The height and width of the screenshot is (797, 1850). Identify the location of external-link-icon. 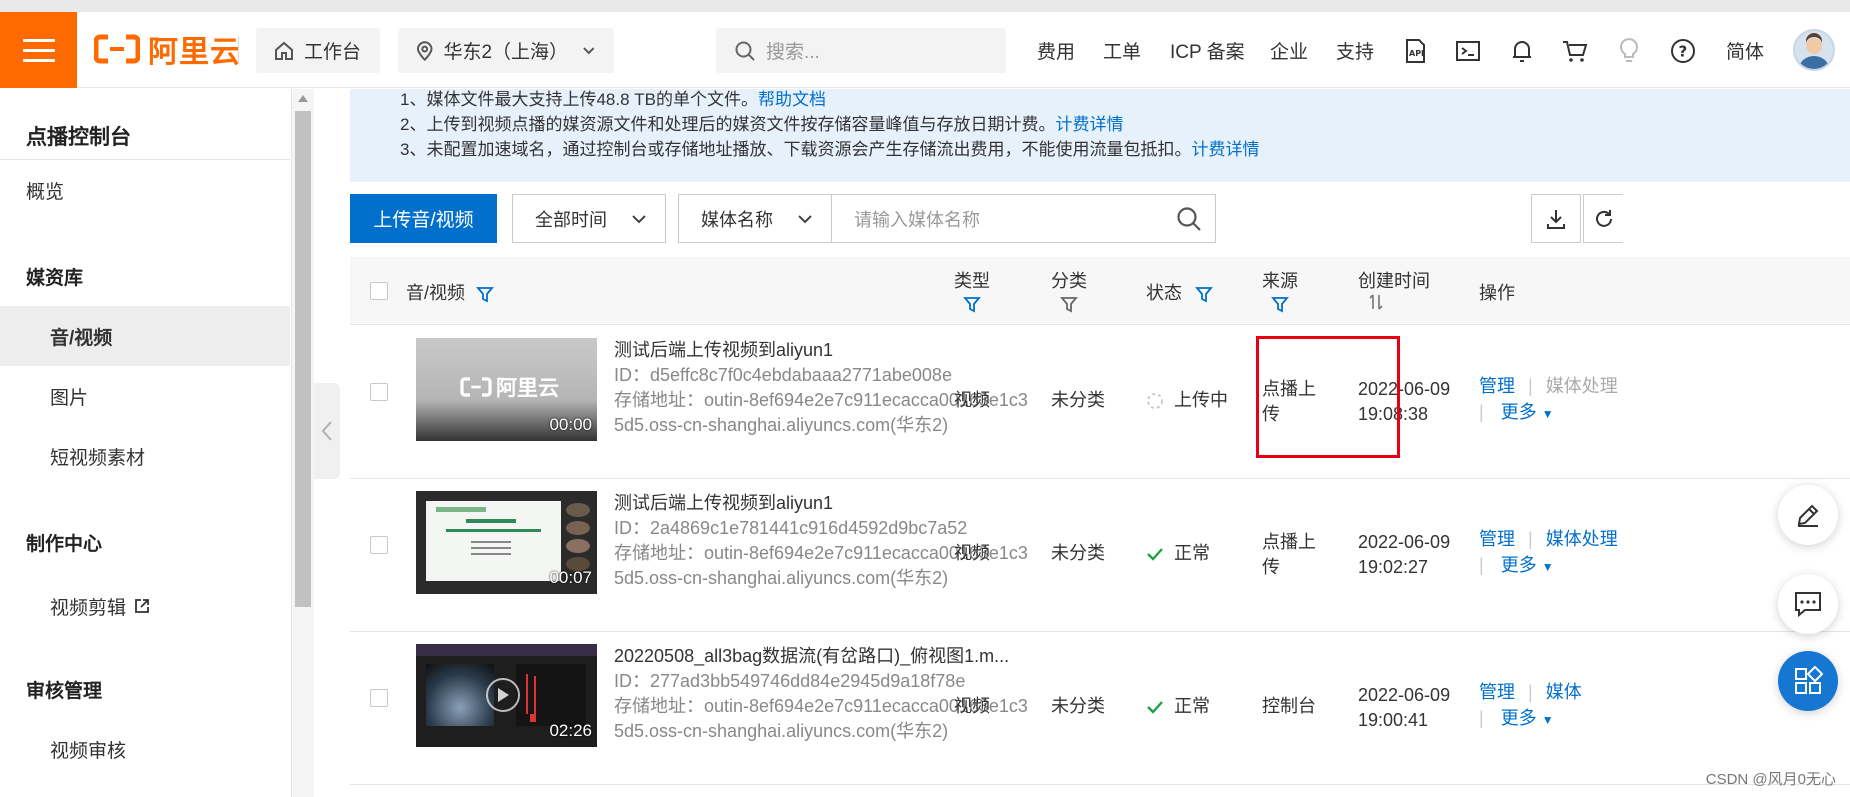
(142, 606).